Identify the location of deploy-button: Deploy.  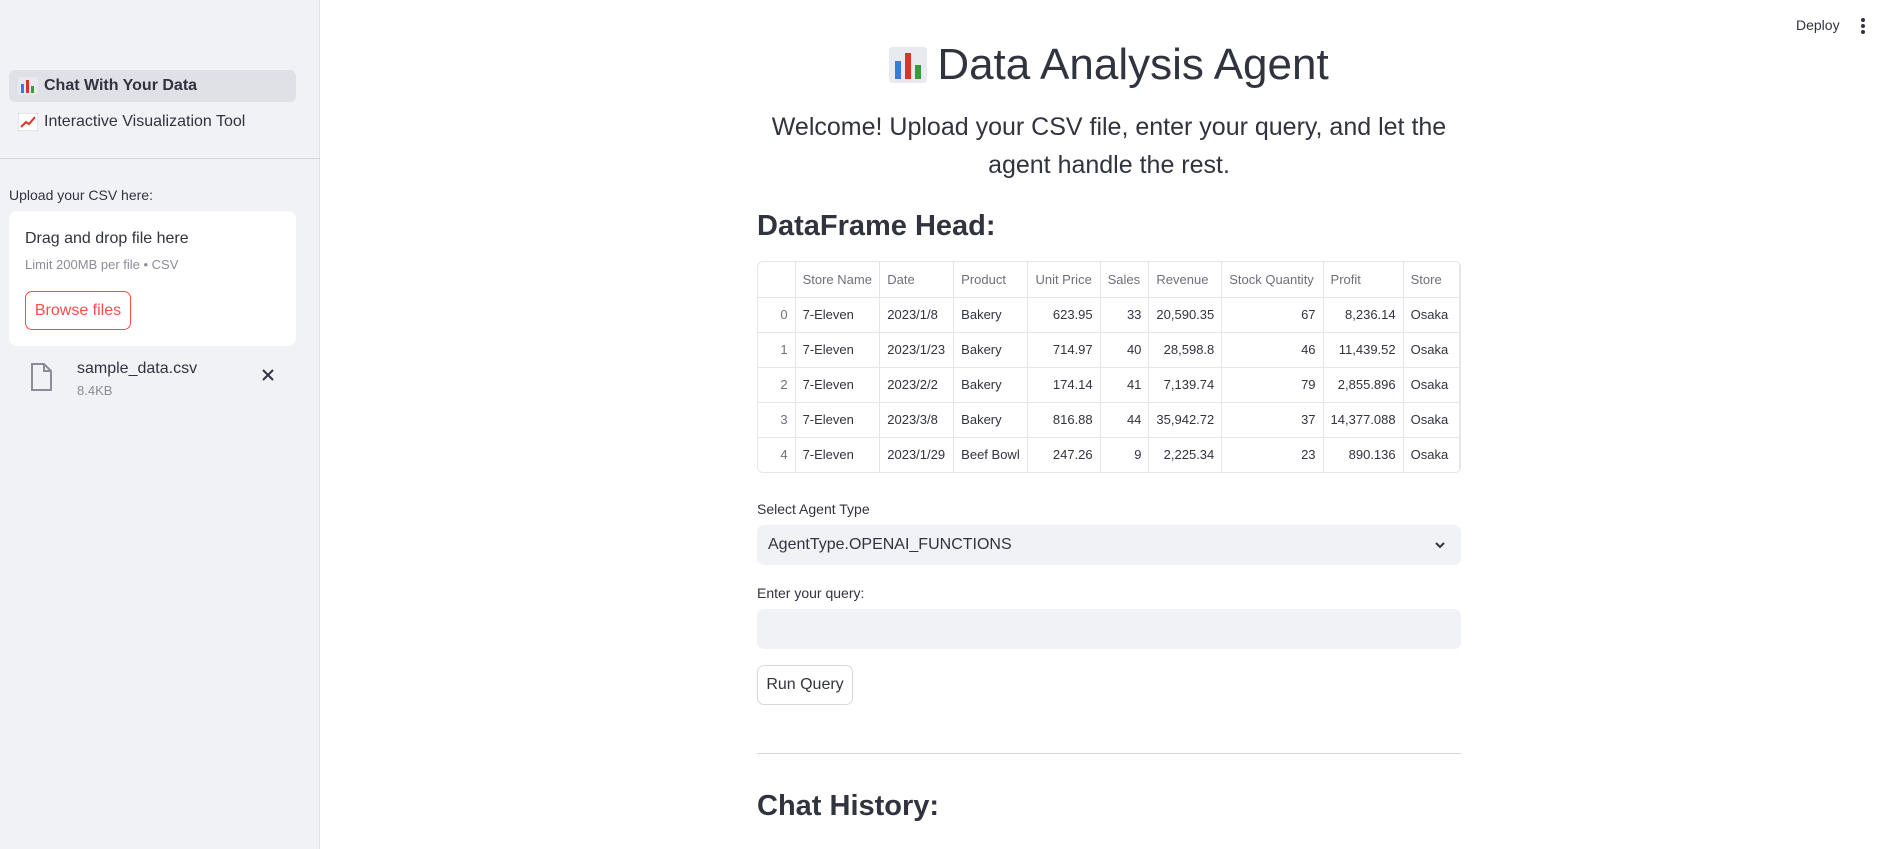
(1818, 25).